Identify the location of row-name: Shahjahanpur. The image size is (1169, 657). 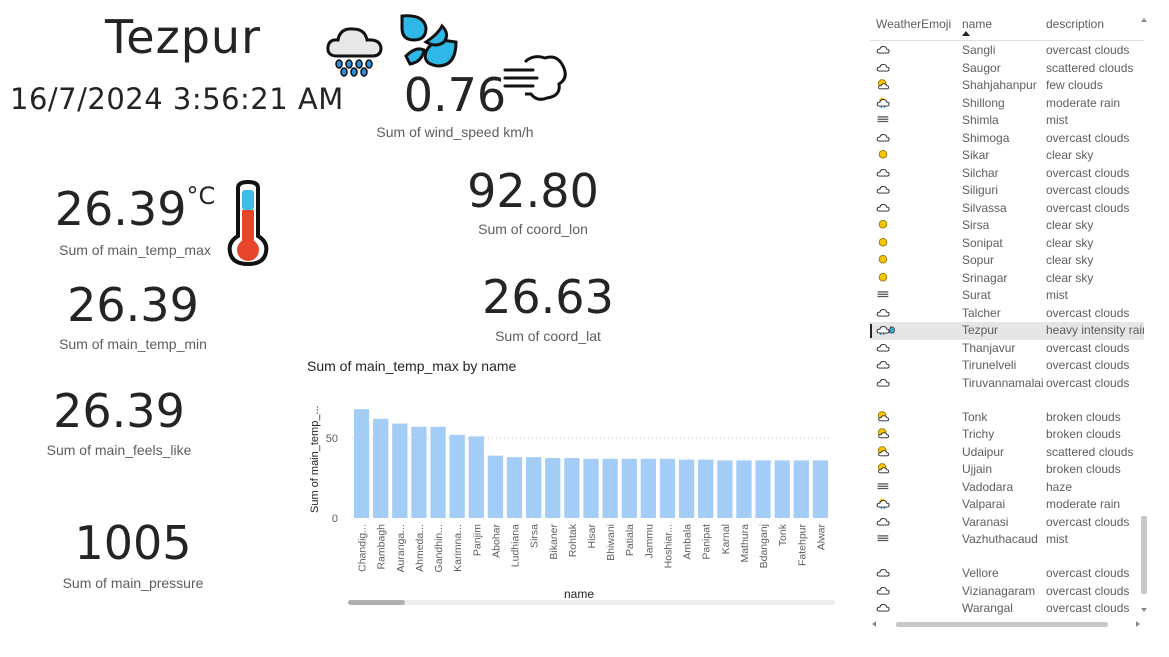
(999, 85).